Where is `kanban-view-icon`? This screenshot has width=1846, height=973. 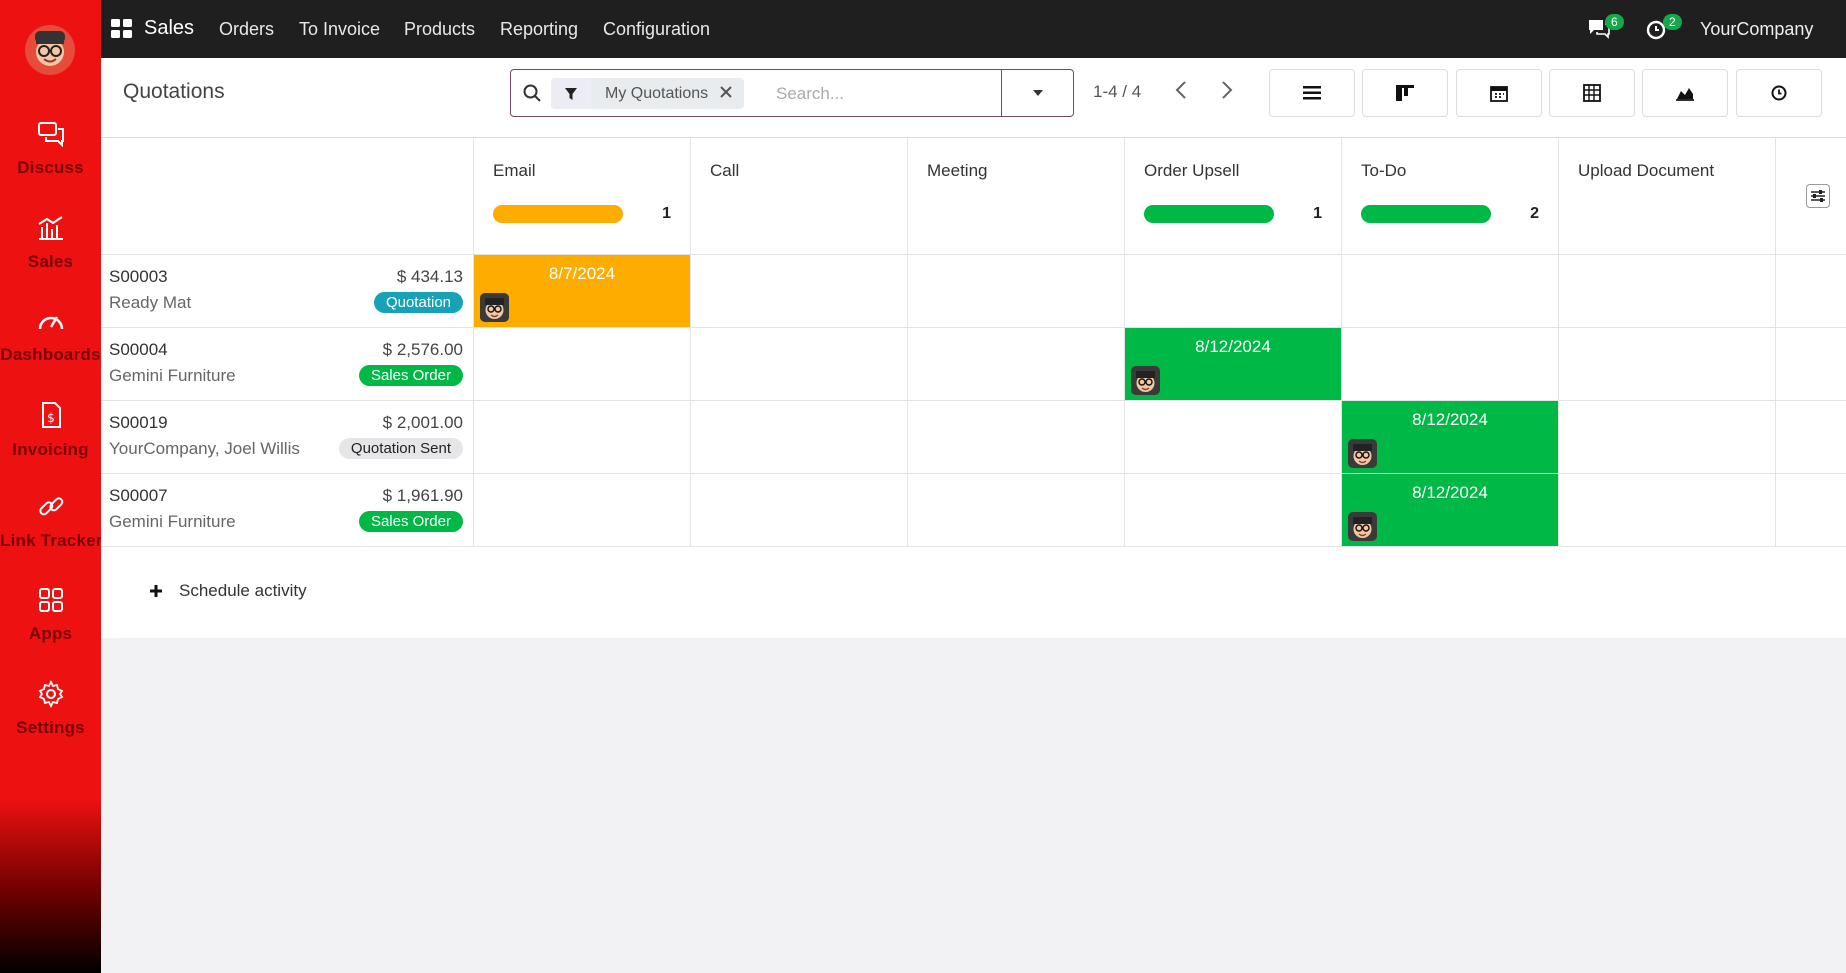 kanban-view-icon is located at coordinates (1405, 93).